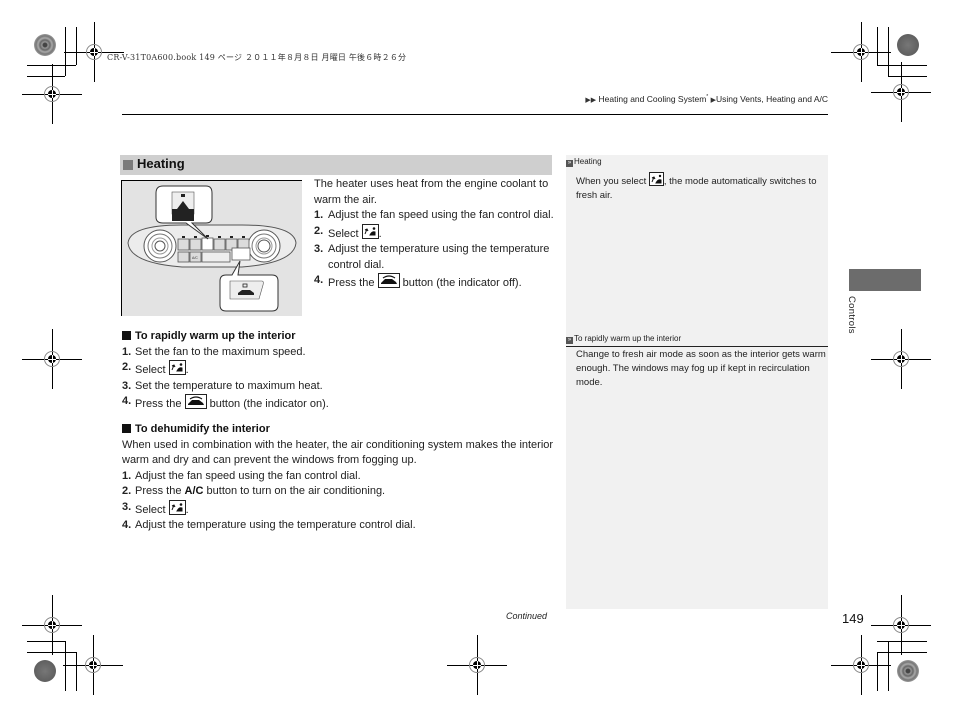 The image size is (954, 718). I want to click on subsection-title: To rapidly warm up the interior, so click(342, 337).